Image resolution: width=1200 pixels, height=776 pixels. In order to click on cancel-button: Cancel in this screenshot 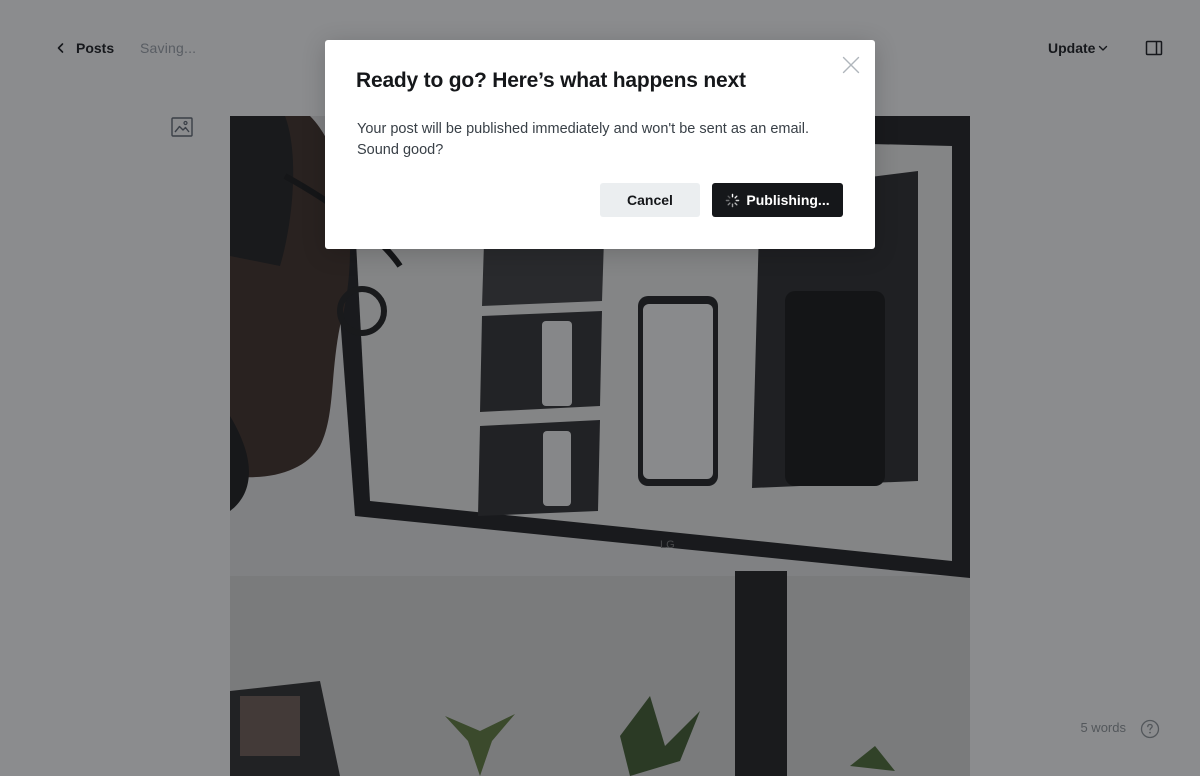, I will do `click(650, 200)`.